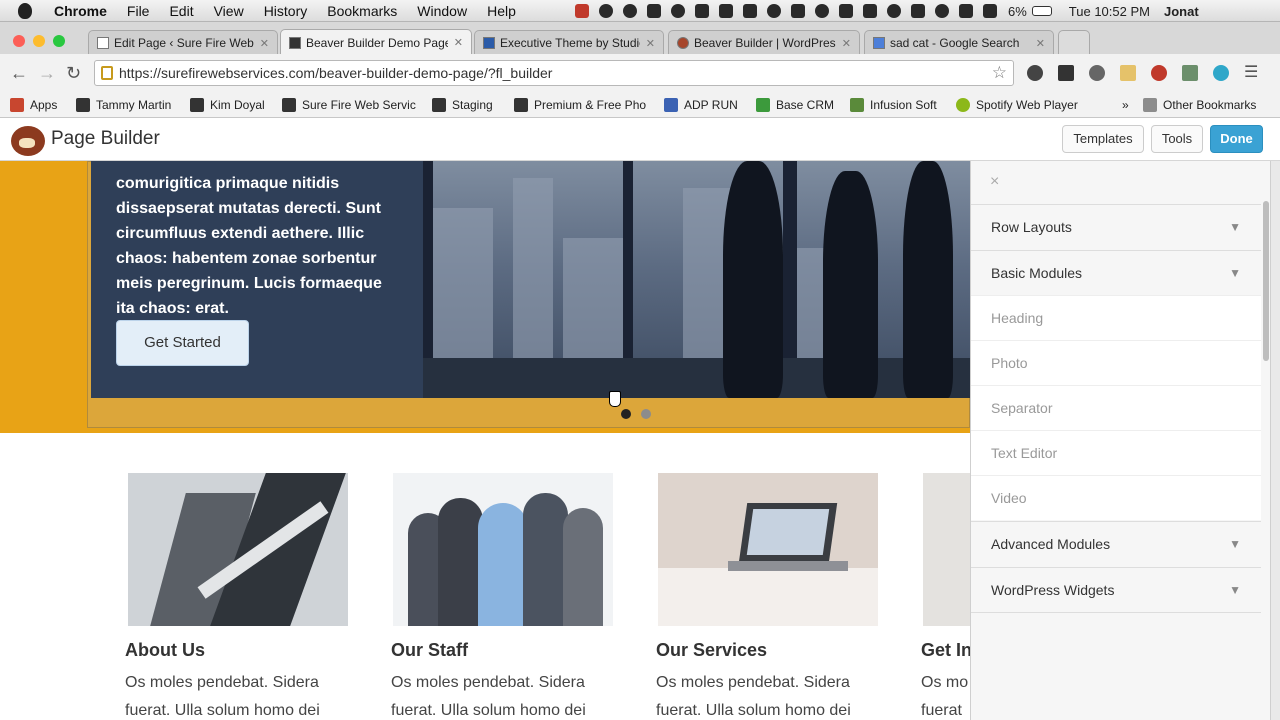 The height and width of the screenshot is (720, 1280). I want to click on menu-edit: Edit, so click(181, 11).